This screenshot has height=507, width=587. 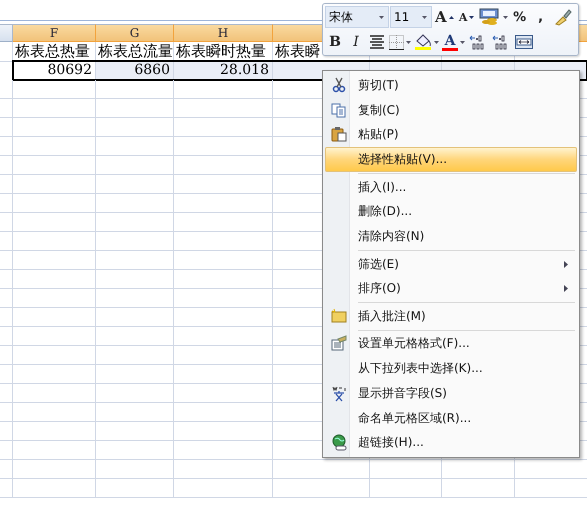 What do you see at coordinates (451, 85) in the screenshot?
I see `menu-item: 剪切(T)` at bounding box center [451, 85].